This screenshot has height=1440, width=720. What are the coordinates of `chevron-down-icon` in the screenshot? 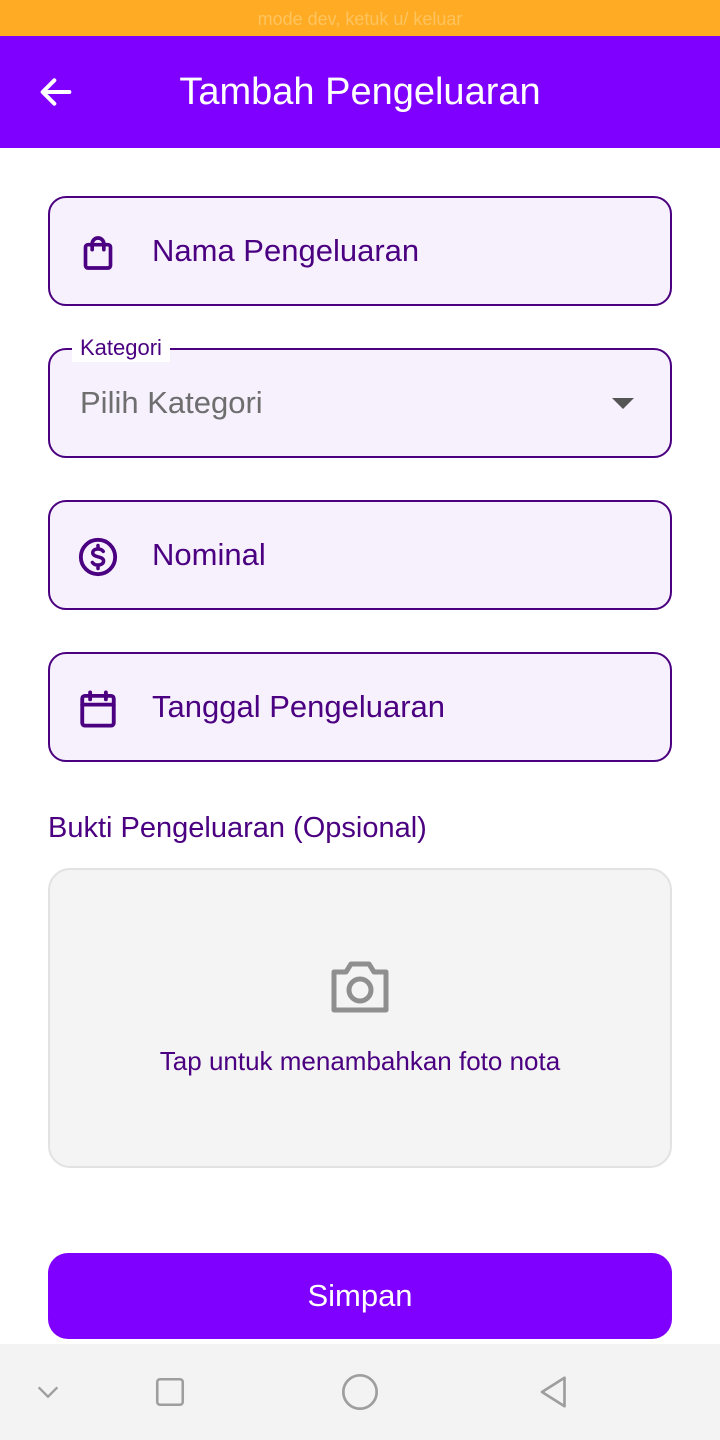 It's located at (48, 1392).